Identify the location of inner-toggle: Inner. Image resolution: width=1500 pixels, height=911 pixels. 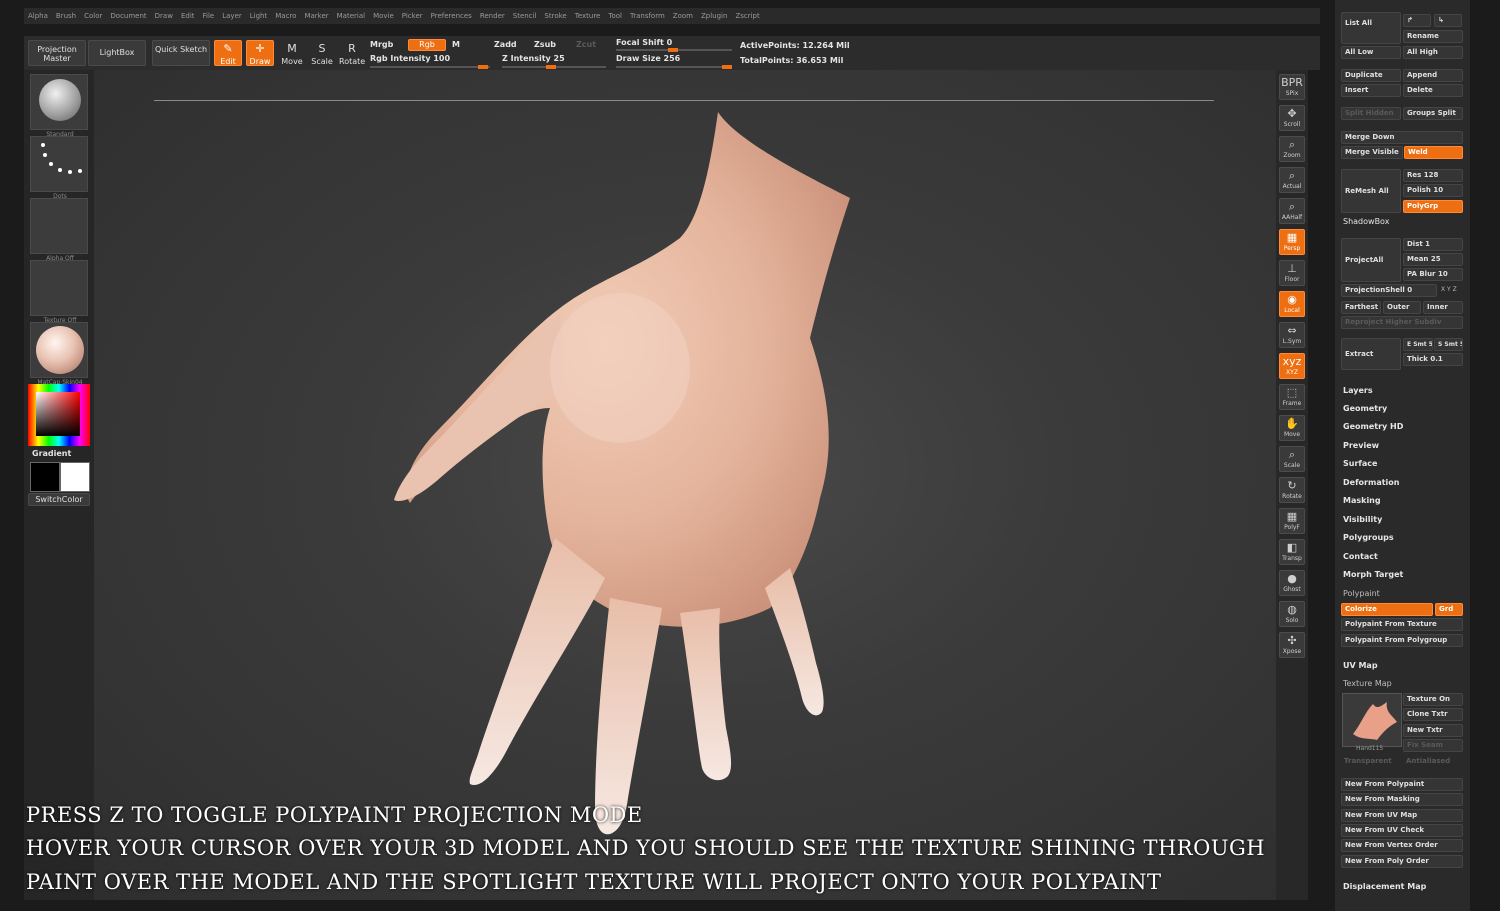
(1443, 307).